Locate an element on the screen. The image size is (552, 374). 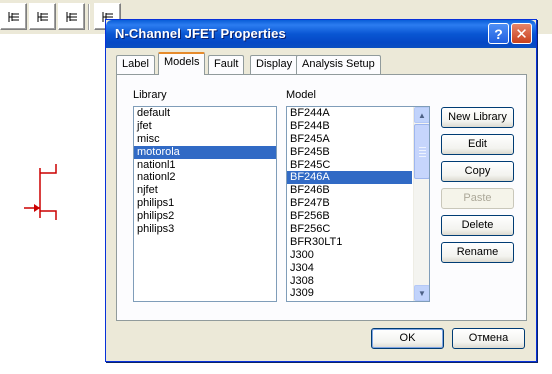
list-item: J308 is located at coordinates (358, 281).